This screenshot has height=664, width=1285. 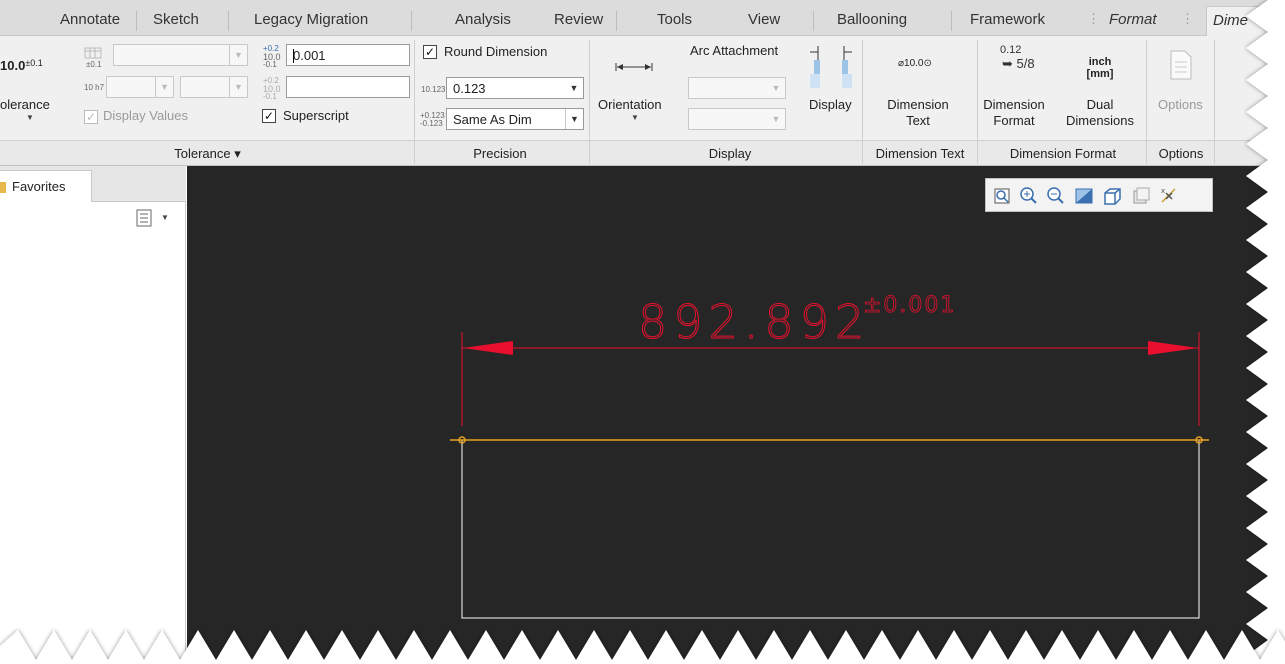 What do you see at coordinates (1141, 196) in the screenshot?
I see `saved-views-icon` at bounding box center [1141, 196].